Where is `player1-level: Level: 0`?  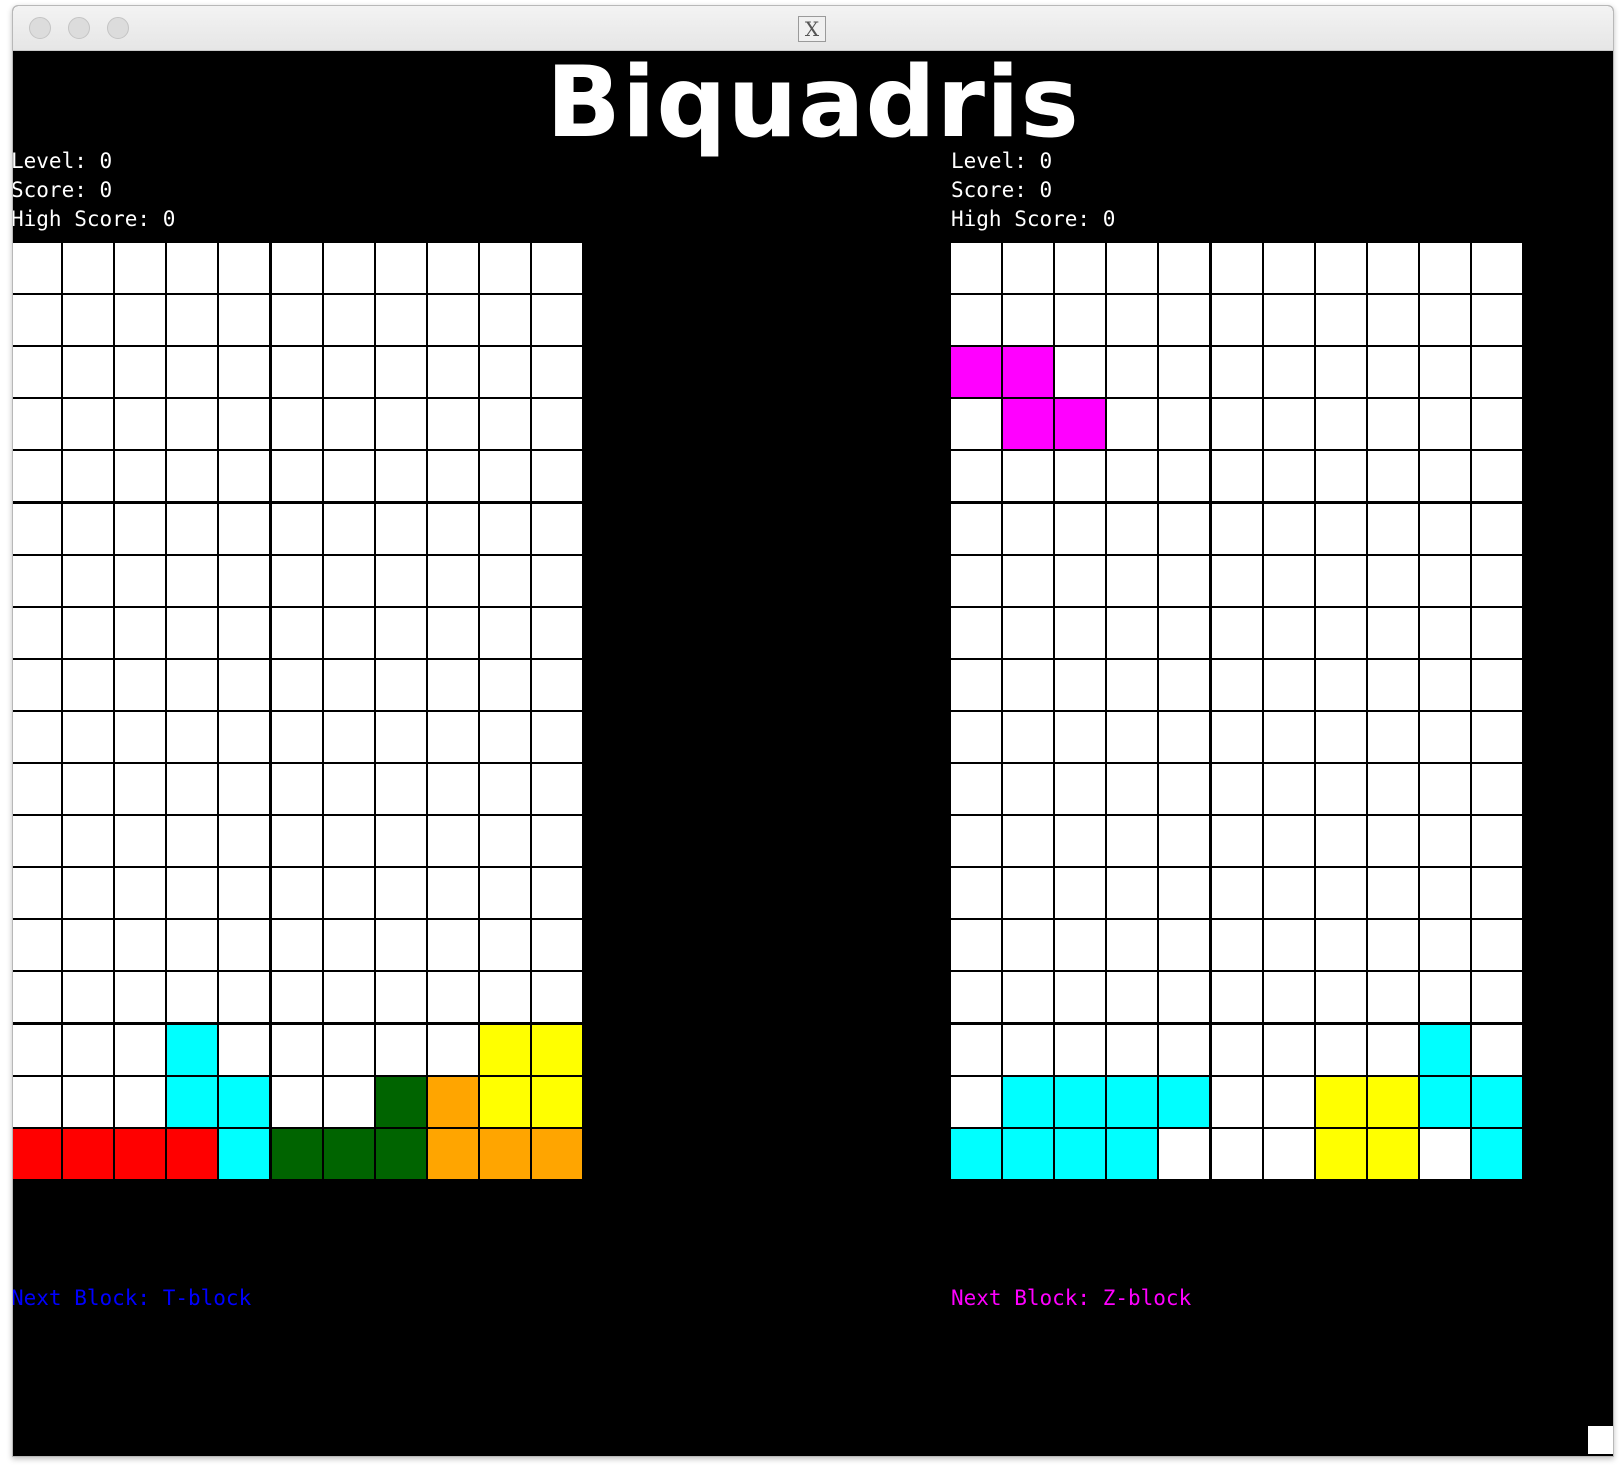 player1-level: Level: 0 is located at coordinates (62, 161).